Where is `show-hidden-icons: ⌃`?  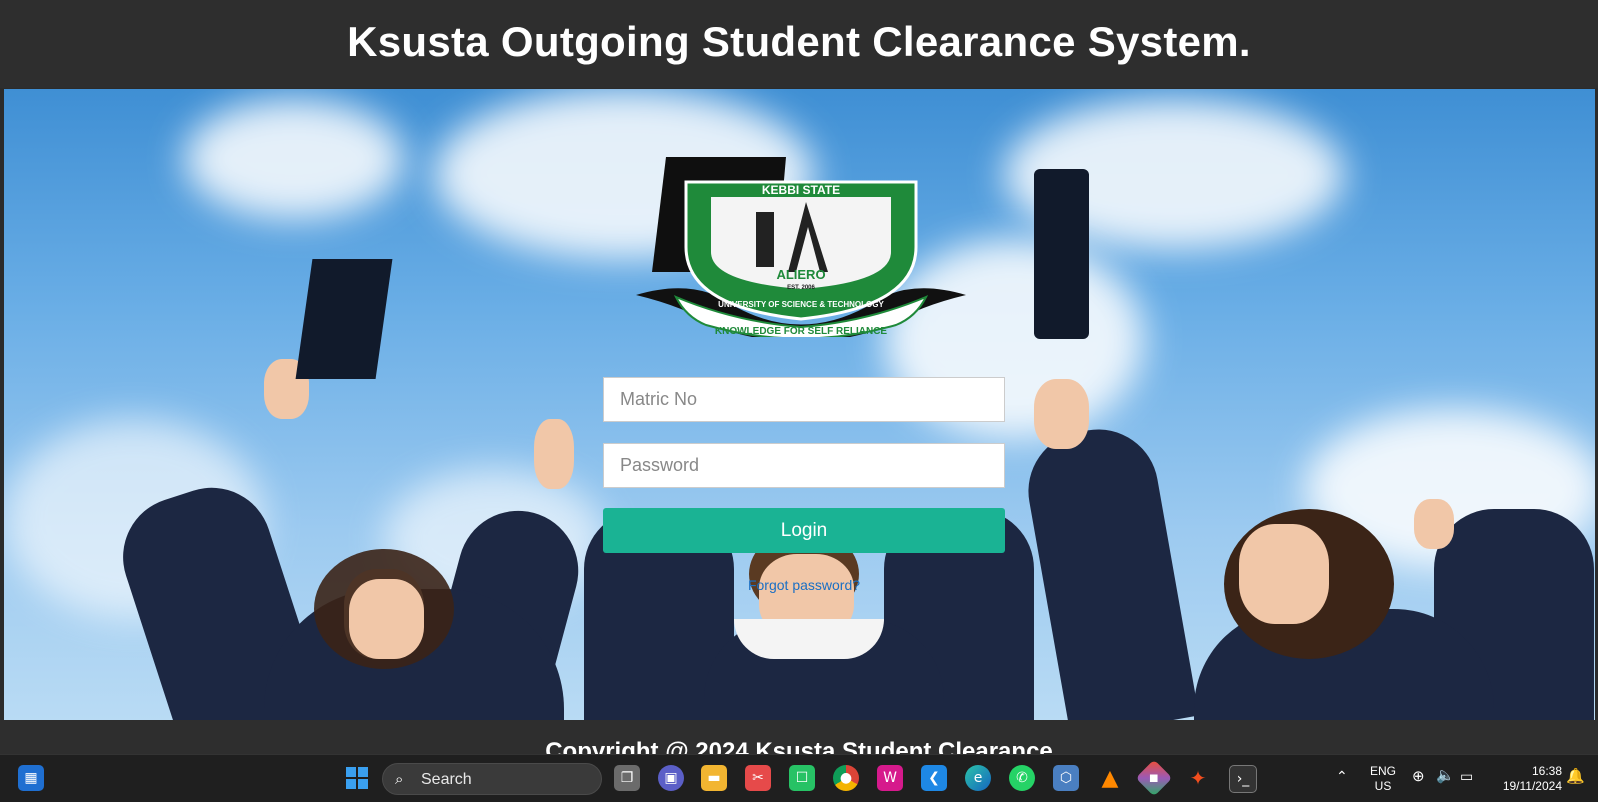
show-hidden-icons: ⌃ is located at coordinates (1342, 776).